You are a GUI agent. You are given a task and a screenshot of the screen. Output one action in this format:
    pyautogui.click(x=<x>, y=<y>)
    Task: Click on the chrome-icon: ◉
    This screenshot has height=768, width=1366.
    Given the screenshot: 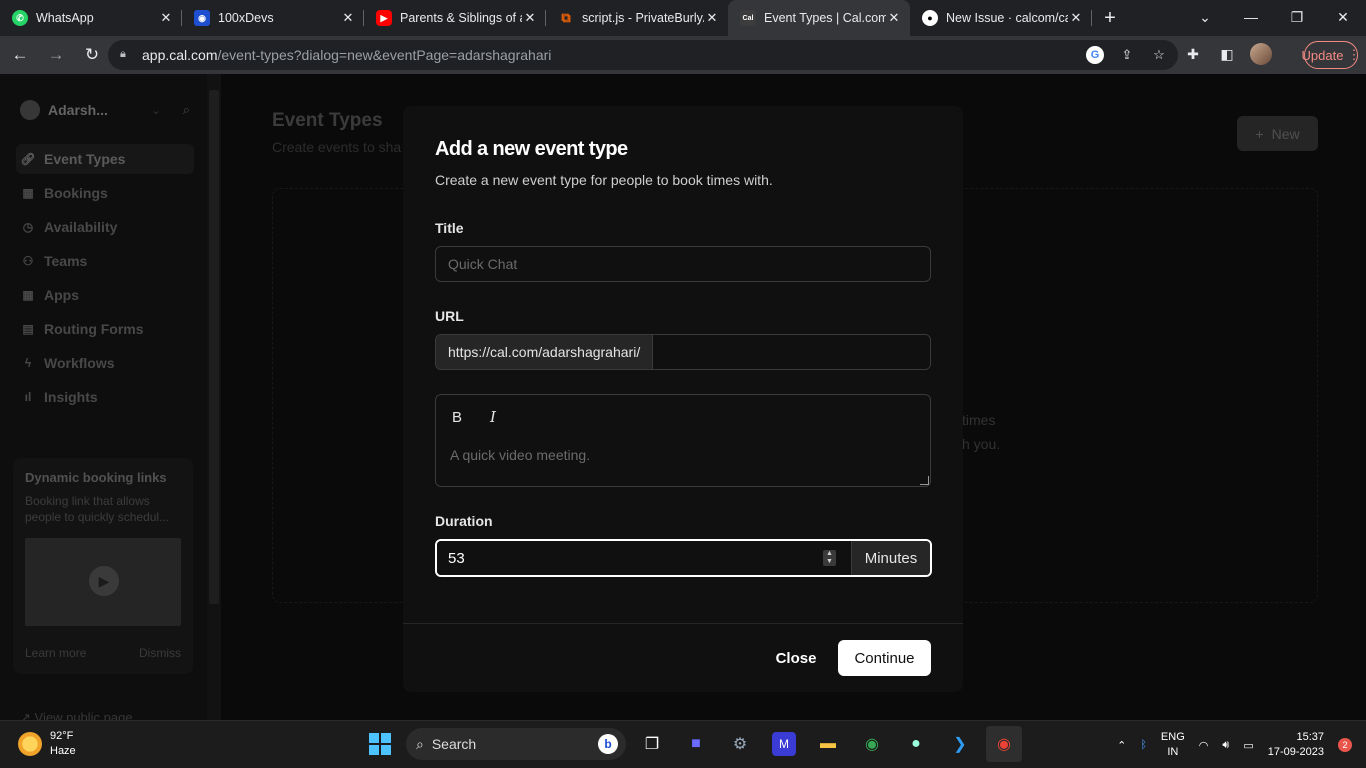 What is the action you would take?
    pyautogui.click(x=872, y=744)
    